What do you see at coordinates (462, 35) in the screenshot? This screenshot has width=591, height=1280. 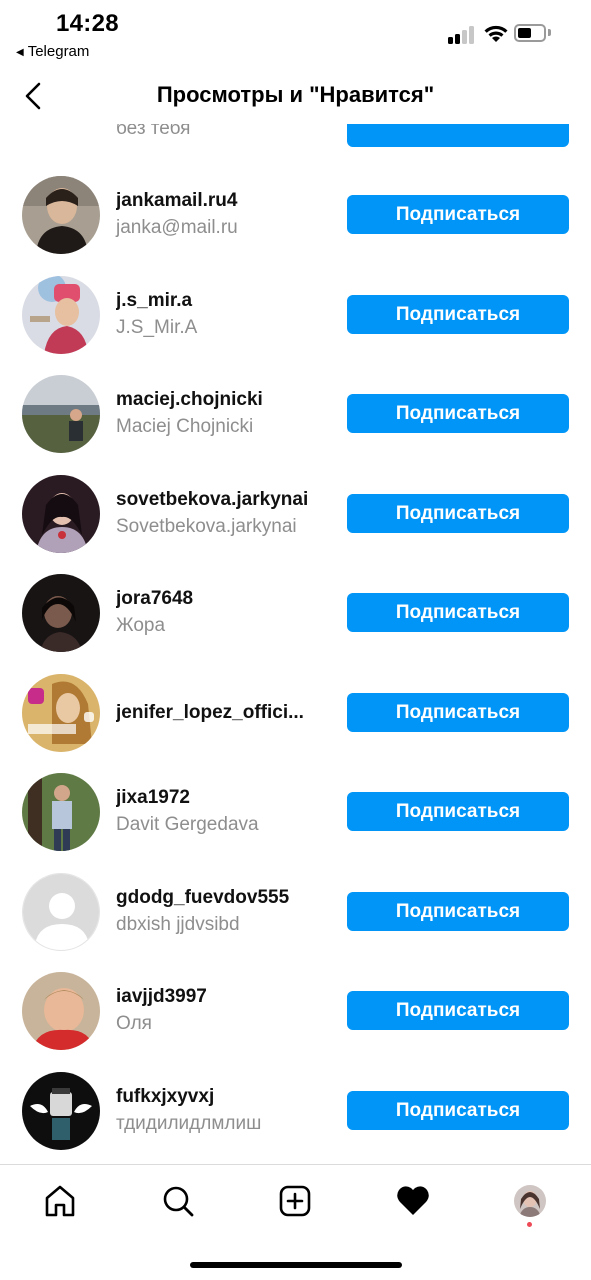 I see `cellular-signal-icon` at bounding box center [462, 35].